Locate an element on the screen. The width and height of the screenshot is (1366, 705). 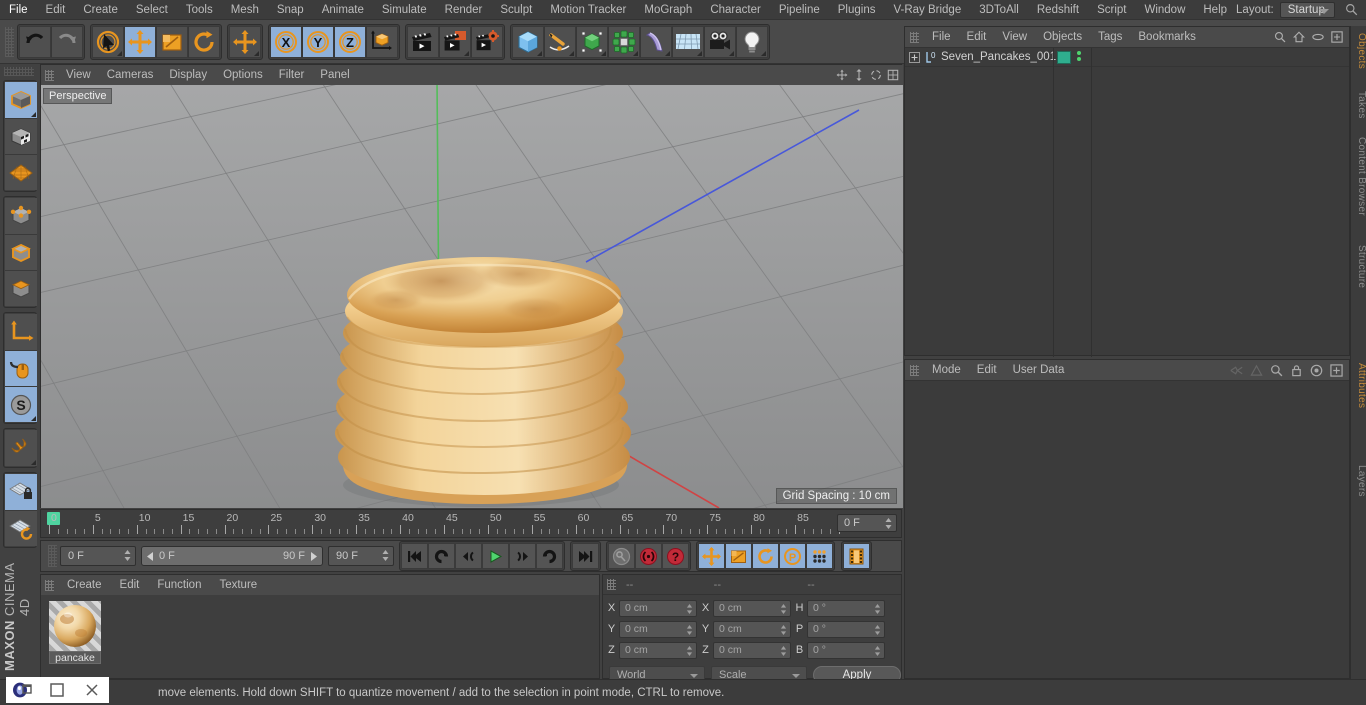
points-mode-button is located at coordinates (21, 216).